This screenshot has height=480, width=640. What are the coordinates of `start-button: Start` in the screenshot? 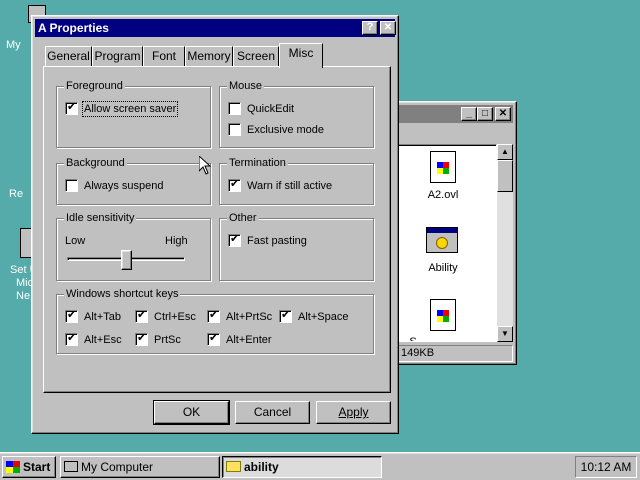 It's located at (29, 467).